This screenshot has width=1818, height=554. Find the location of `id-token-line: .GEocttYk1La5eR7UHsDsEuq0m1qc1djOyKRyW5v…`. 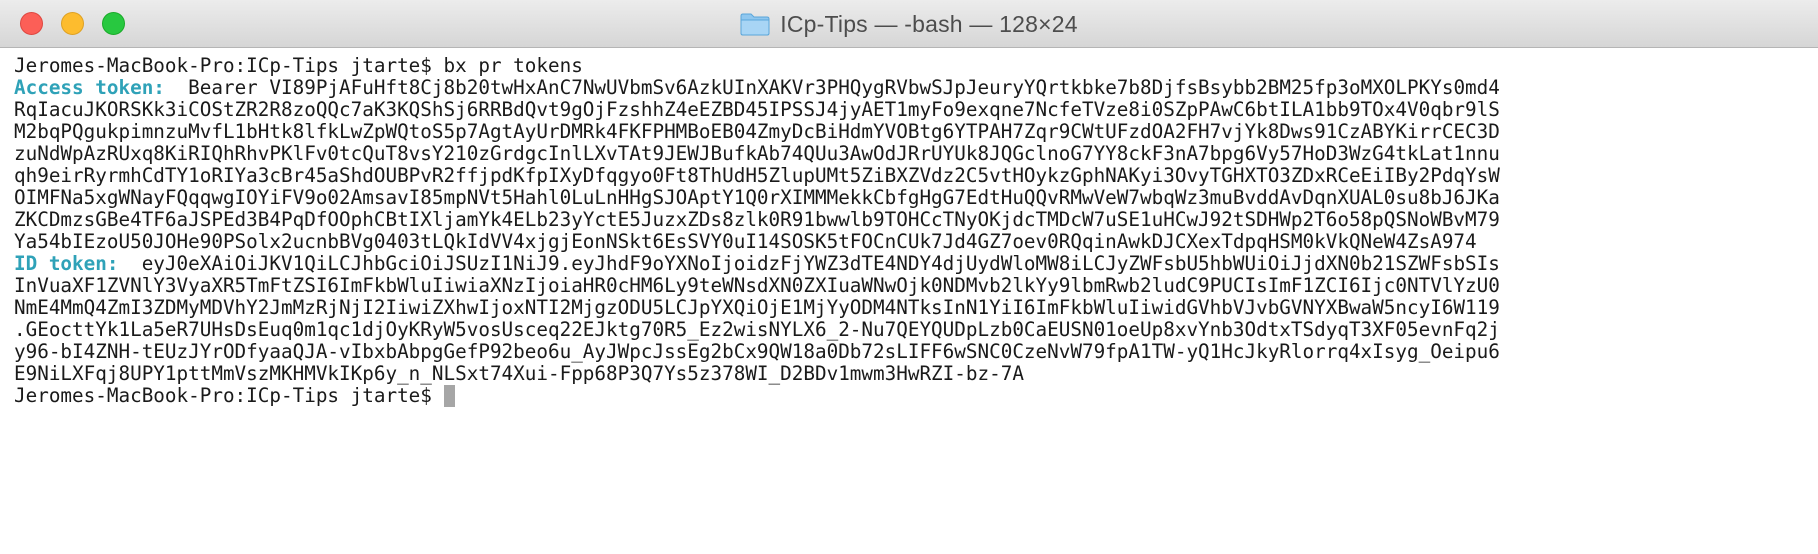

id-token-line: .GEocttYk1La5eR7UHsDsEuq0m1qc1djOyKRyW5v… is located at coordinates (757, 329).